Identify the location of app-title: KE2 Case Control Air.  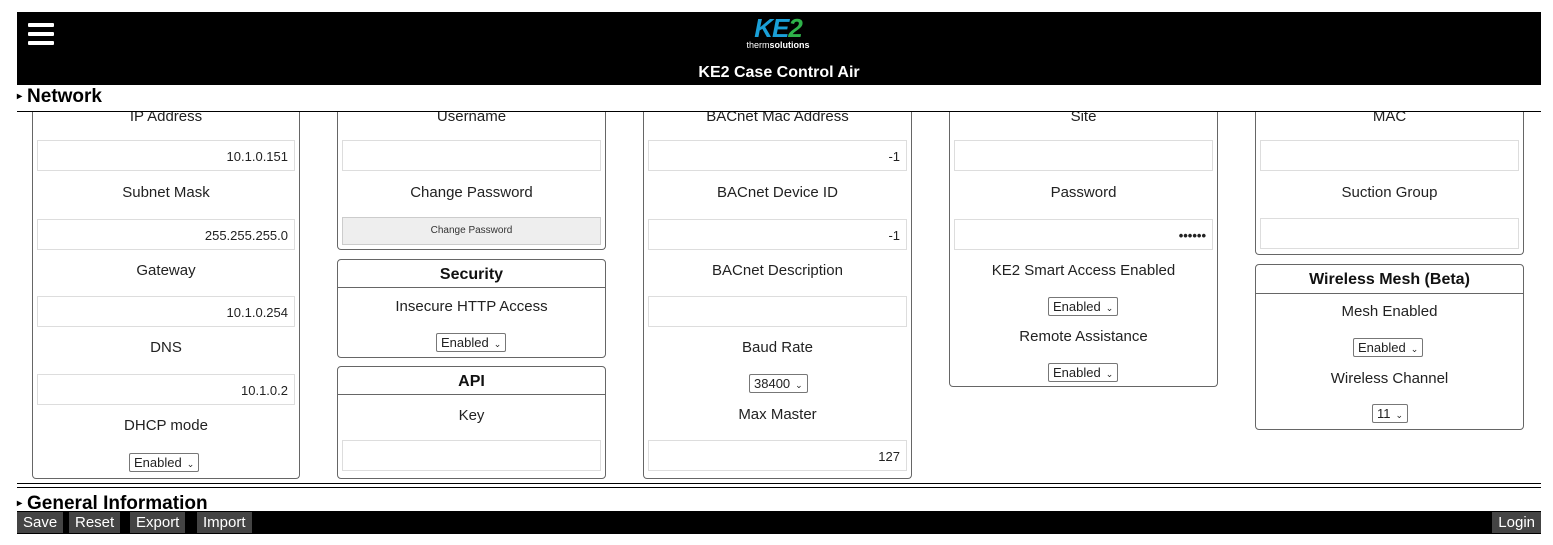
(779, 72).